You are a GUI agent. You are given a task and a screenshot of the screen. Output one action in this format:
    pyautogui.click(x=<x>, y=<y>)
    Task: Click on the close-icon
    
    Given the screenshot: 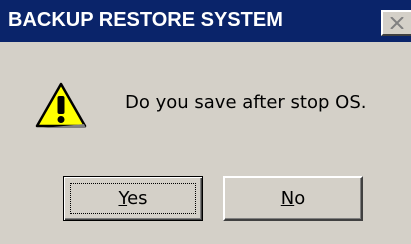 What is the action you would take?
    pyautogui.click(x=397, y=23)
    